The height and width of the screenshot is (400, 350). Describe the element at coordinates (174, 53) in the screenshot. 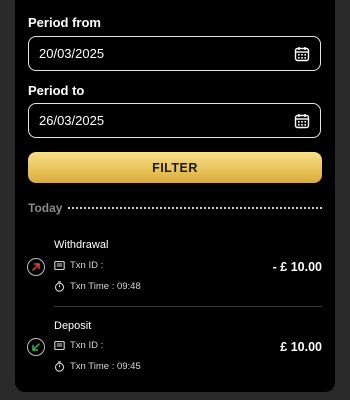

I see `period-from-input: 20/03/2025` at that location.